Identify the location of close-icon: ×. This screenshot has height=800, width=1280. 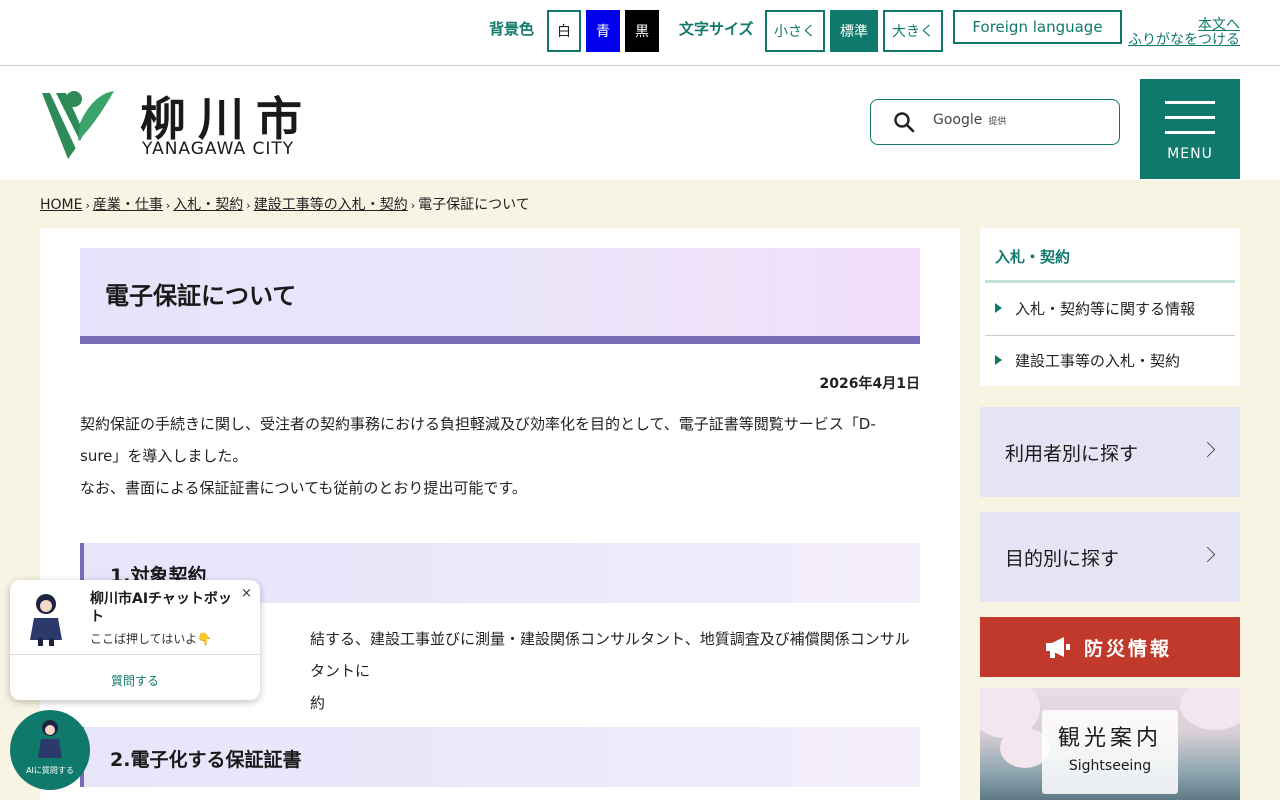
(246, 593).